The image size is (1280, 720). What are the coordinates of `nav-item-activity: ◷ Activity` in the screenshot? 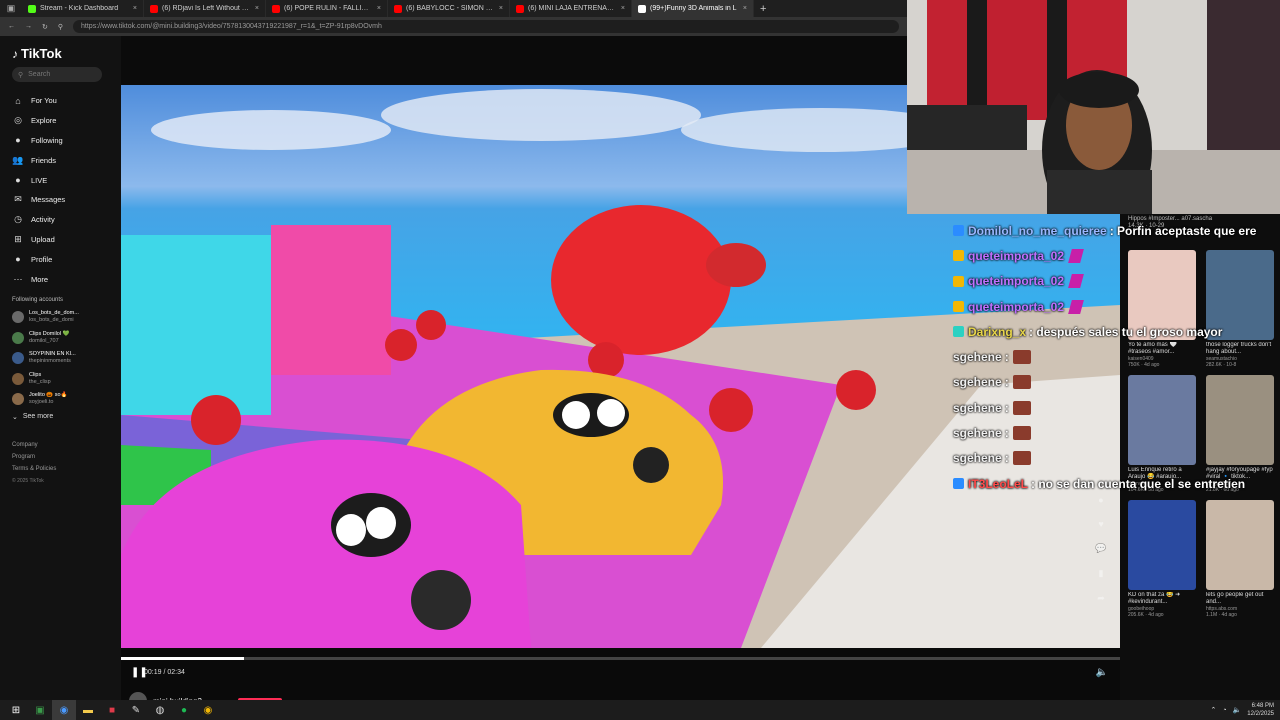 It's located at (66, 220).